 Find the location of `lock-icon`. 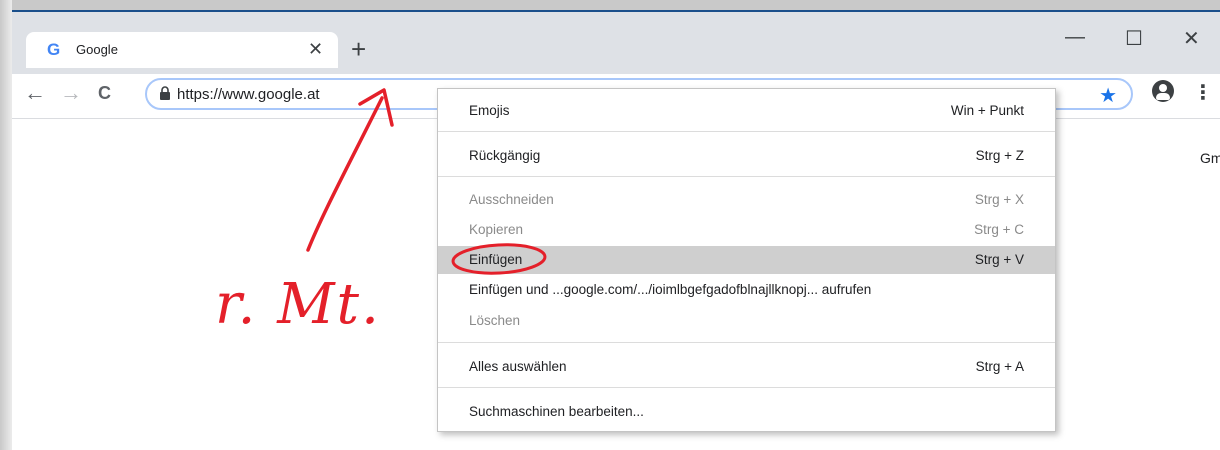

lock-icon is located at coordinates (165, 93).